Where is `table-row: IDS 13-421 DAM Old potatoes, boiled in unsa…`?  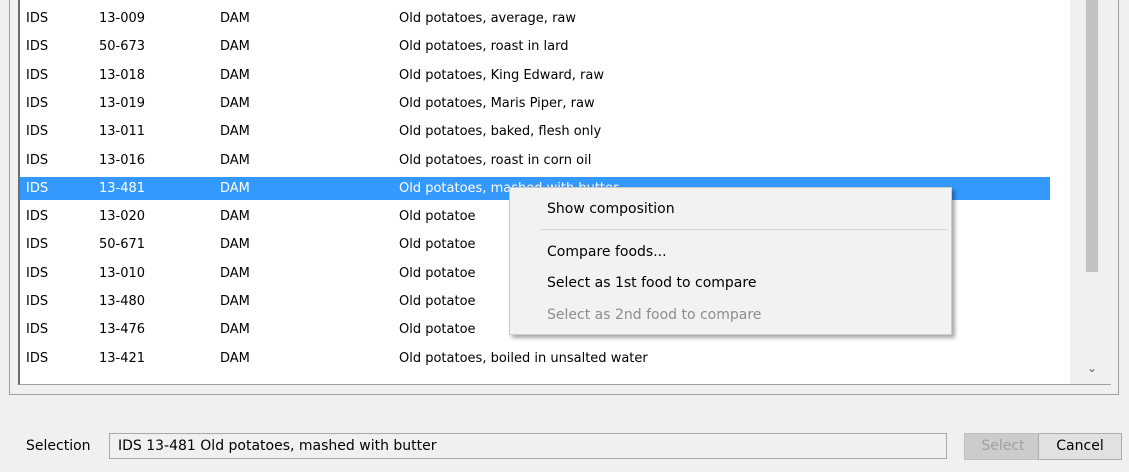
table-row: IDS 13-421 DAM Old potatoes, boiled in unsa… is located at coordinates (535, 358).